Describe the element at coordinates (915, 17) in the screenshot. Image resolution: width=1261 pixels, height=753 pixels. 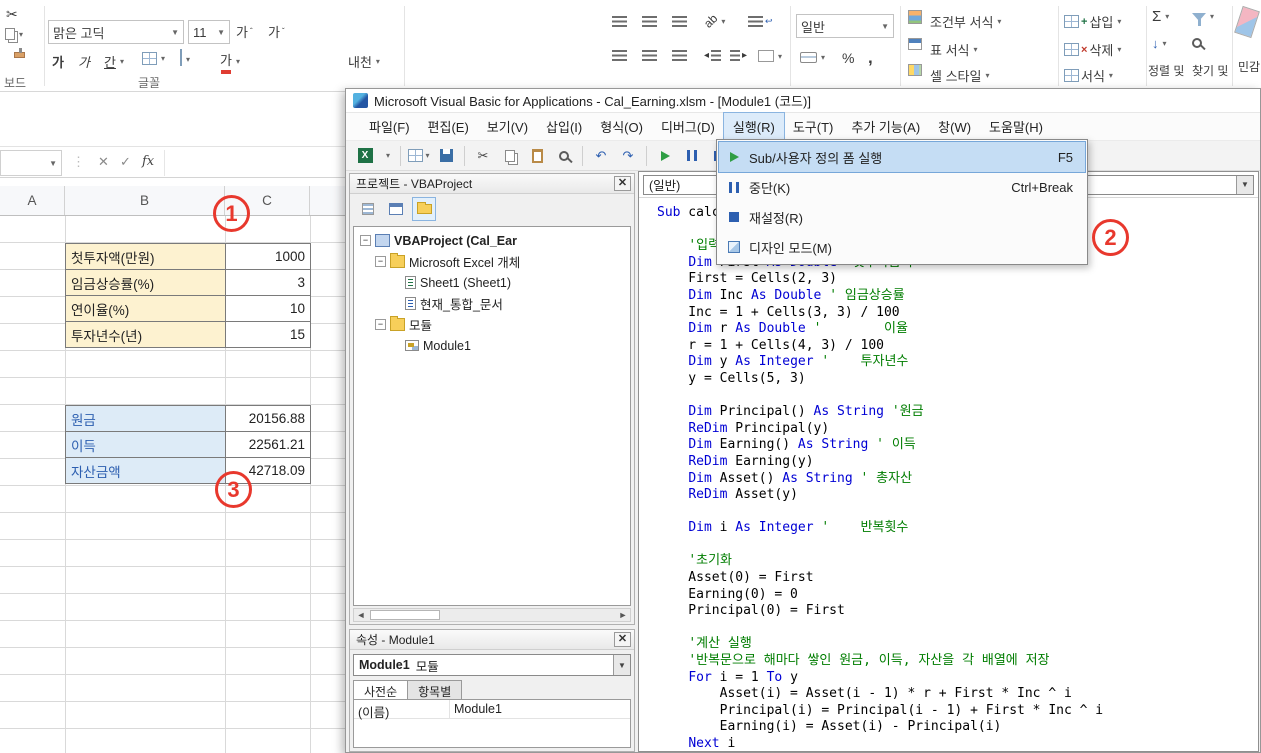
I see `conditional-formatting-button` at that location.